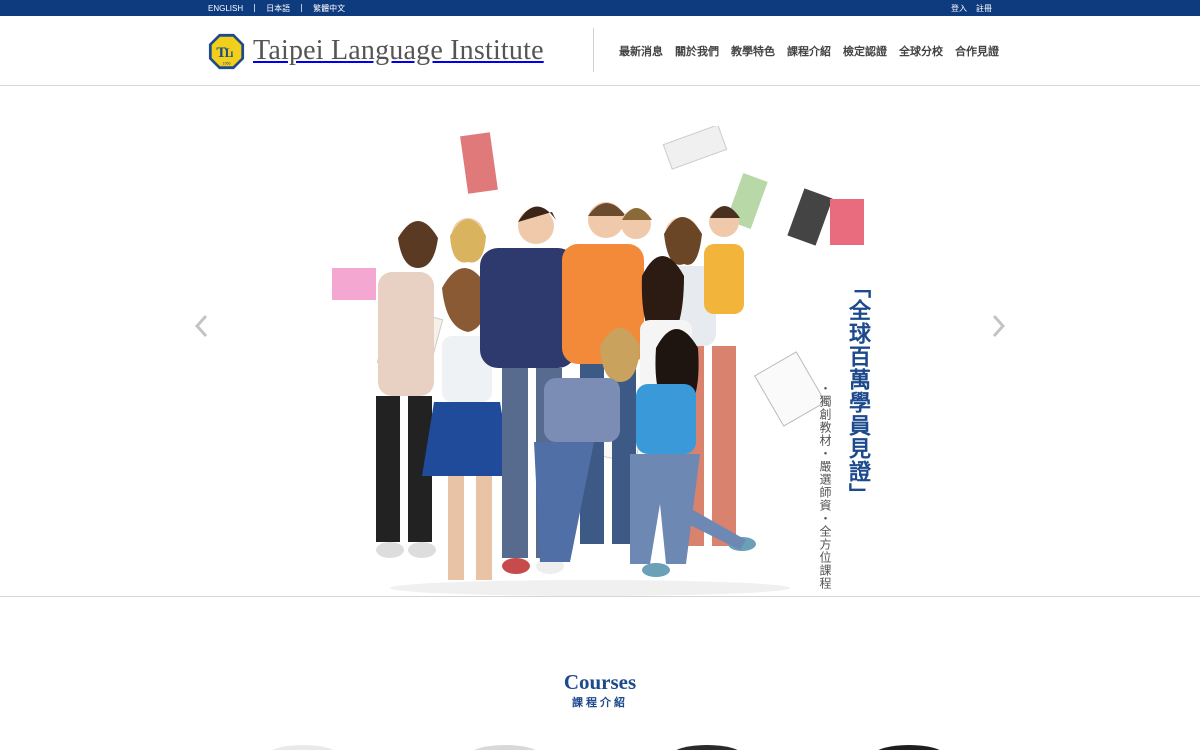 The image size is (1200, 750). I want to click on auth-links: 登入 註冊, so click(971, 8).